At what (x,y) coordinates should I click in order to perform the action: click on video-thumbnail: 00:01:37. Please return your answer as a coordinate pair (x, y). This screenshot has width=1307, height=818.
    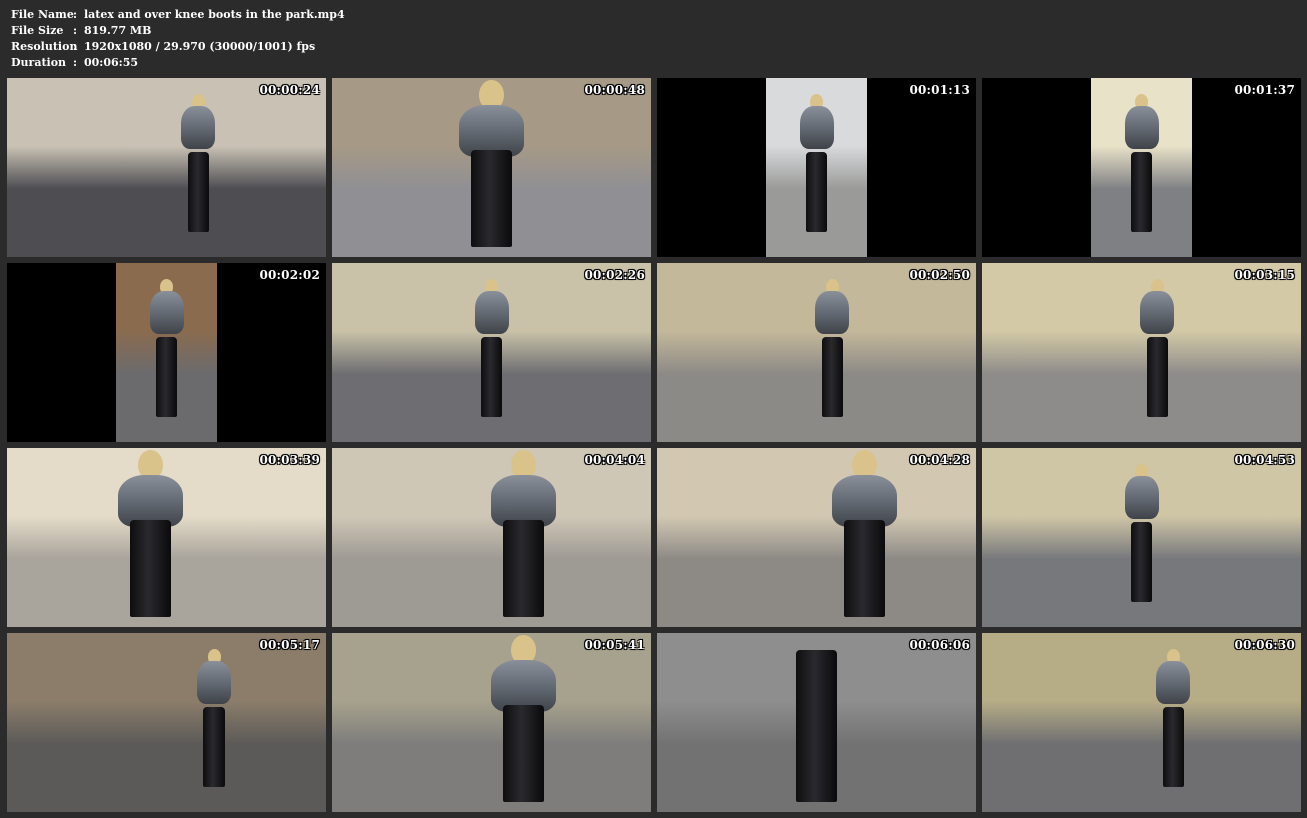
    Looking at the image, I should click on (1141, 167).